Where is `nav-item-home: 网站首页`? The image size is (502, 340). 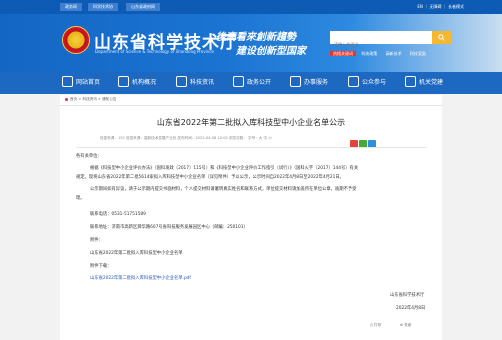 nav-item-home: 网站首页 is located at coordinates (81, 83).